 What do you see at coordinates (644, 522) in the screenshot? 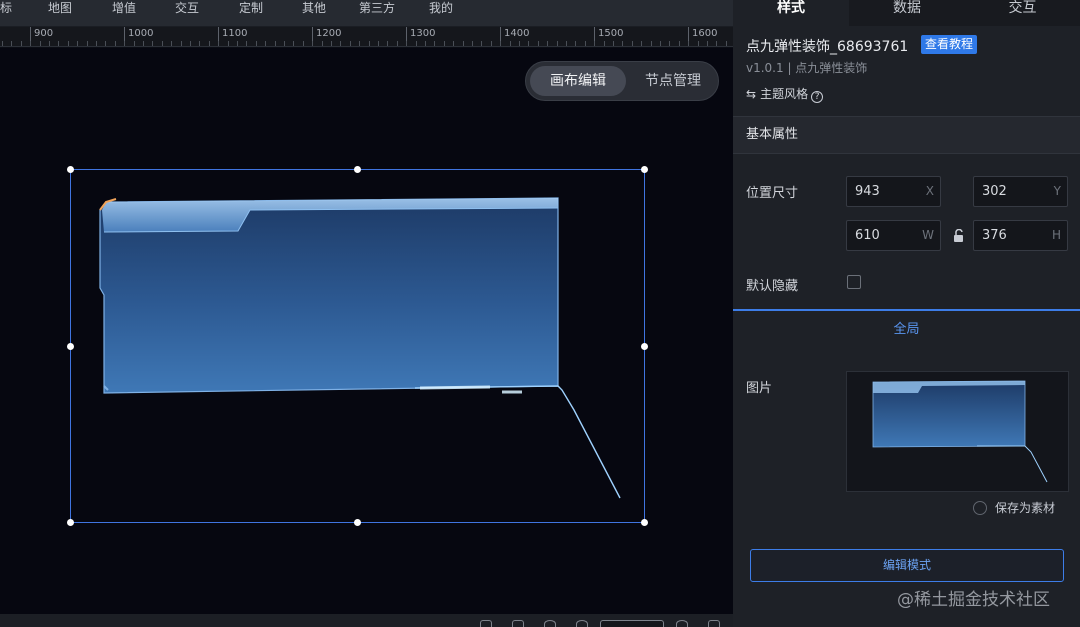
I see `resize-handle-bottom-right` at bounding box center [644, 522].